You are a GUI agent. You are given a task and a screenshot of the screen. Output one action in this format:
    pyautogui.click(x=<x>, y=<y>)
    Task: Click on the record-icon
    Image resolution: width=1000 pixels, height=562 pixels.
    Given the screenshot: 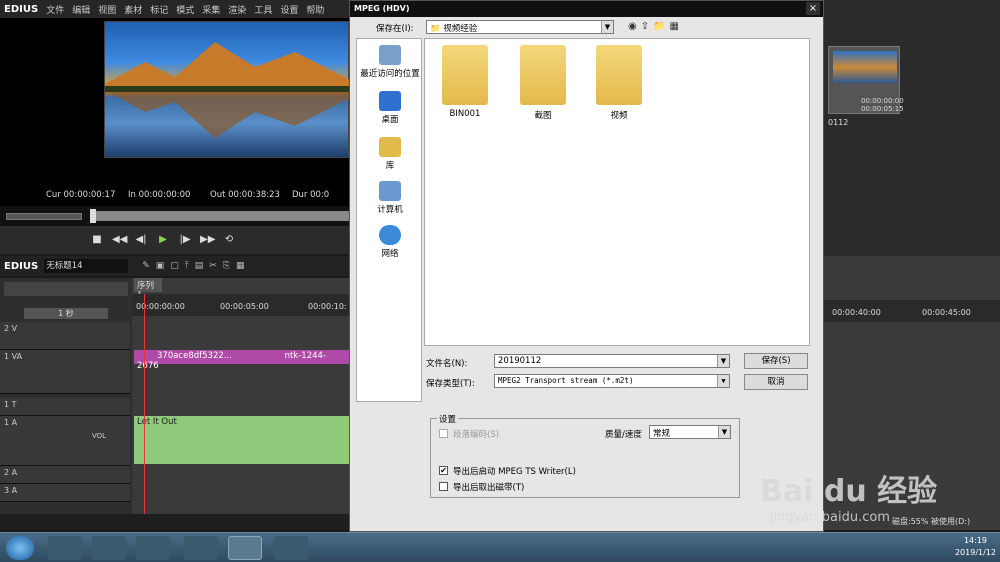 What is the action you would take?
    pyautogui.click(x=291, y=548)
    